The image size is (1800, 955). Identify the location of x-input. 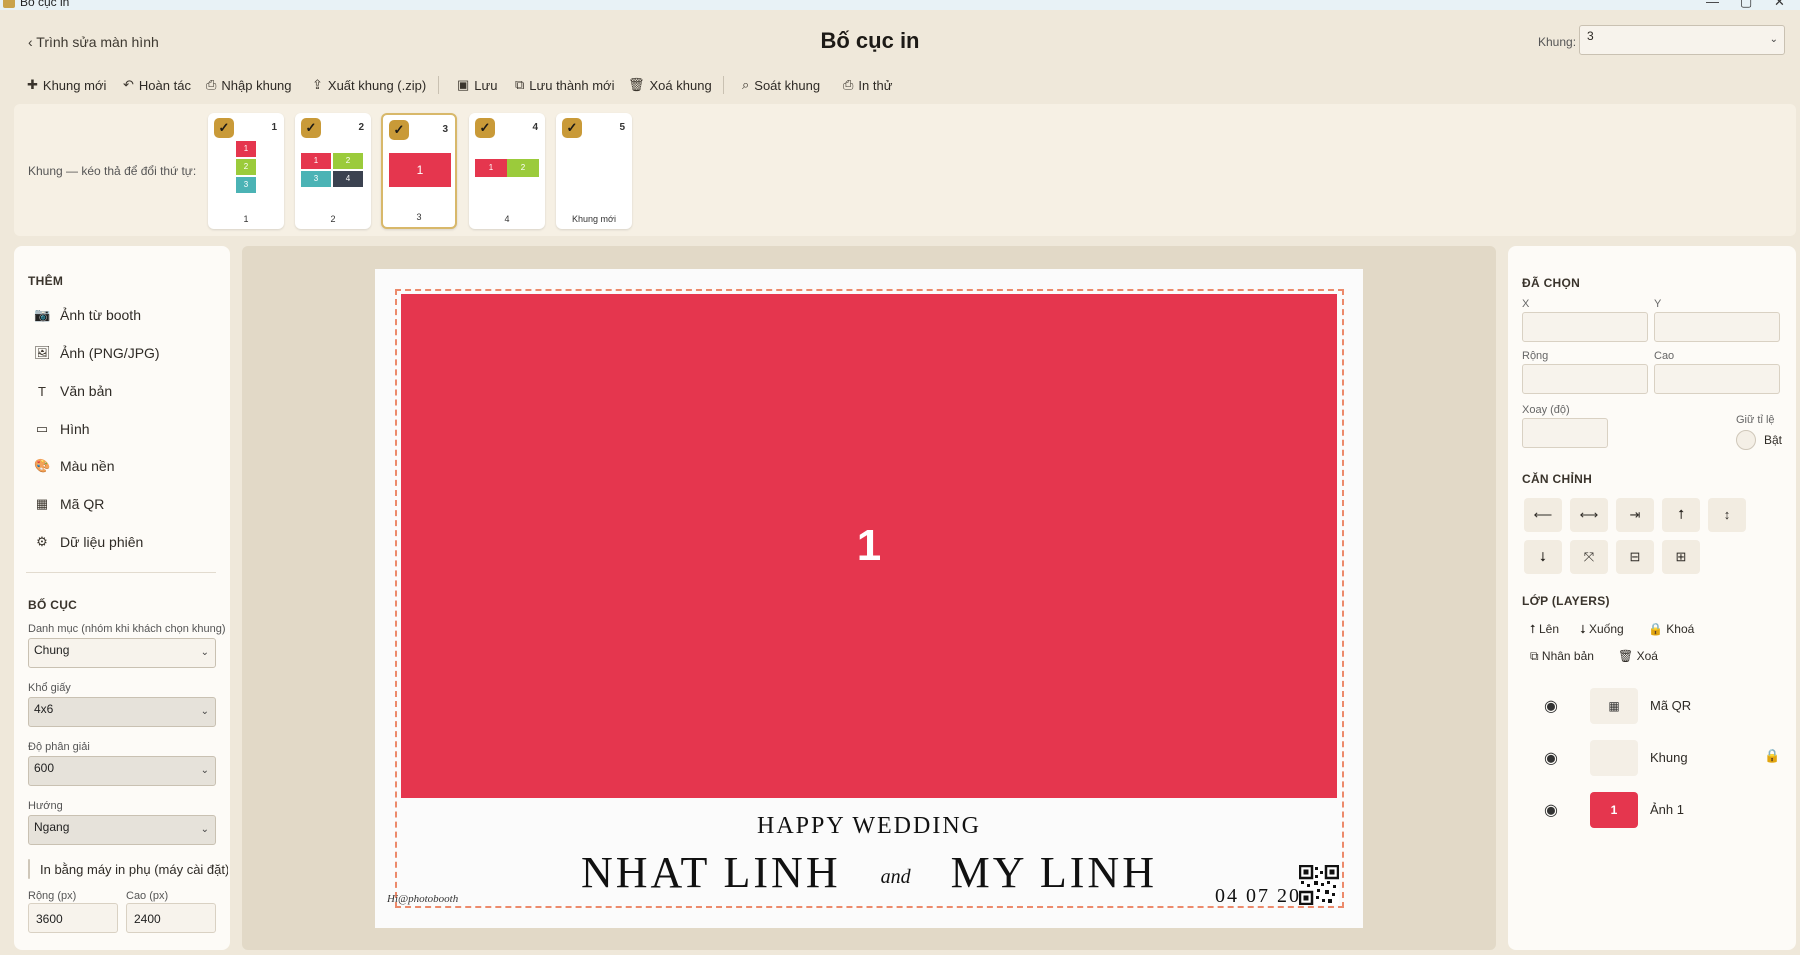
(1585, 327).